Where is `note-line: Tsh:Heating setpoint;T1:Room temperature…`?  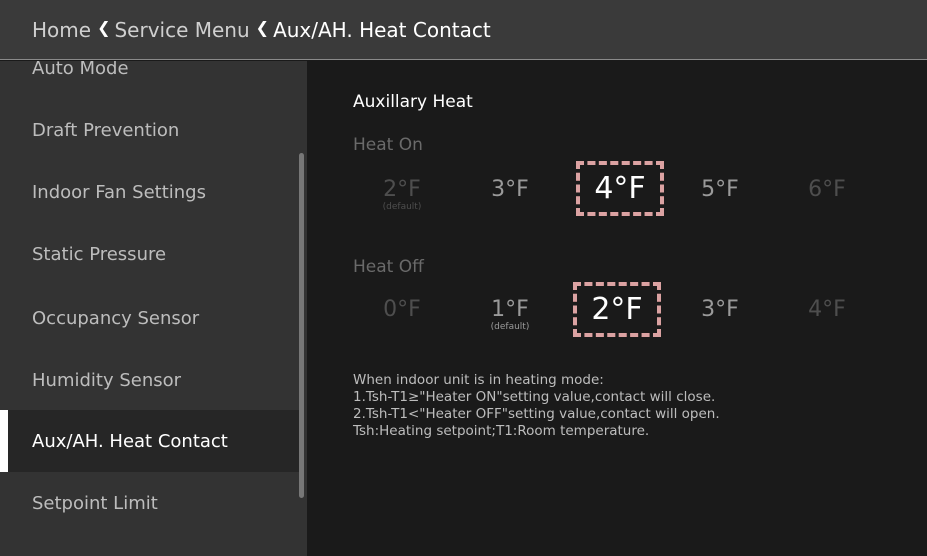
note-line: Tsh:Heating setpoint;T1:Room temperature… is located at coordinates (501, 431).